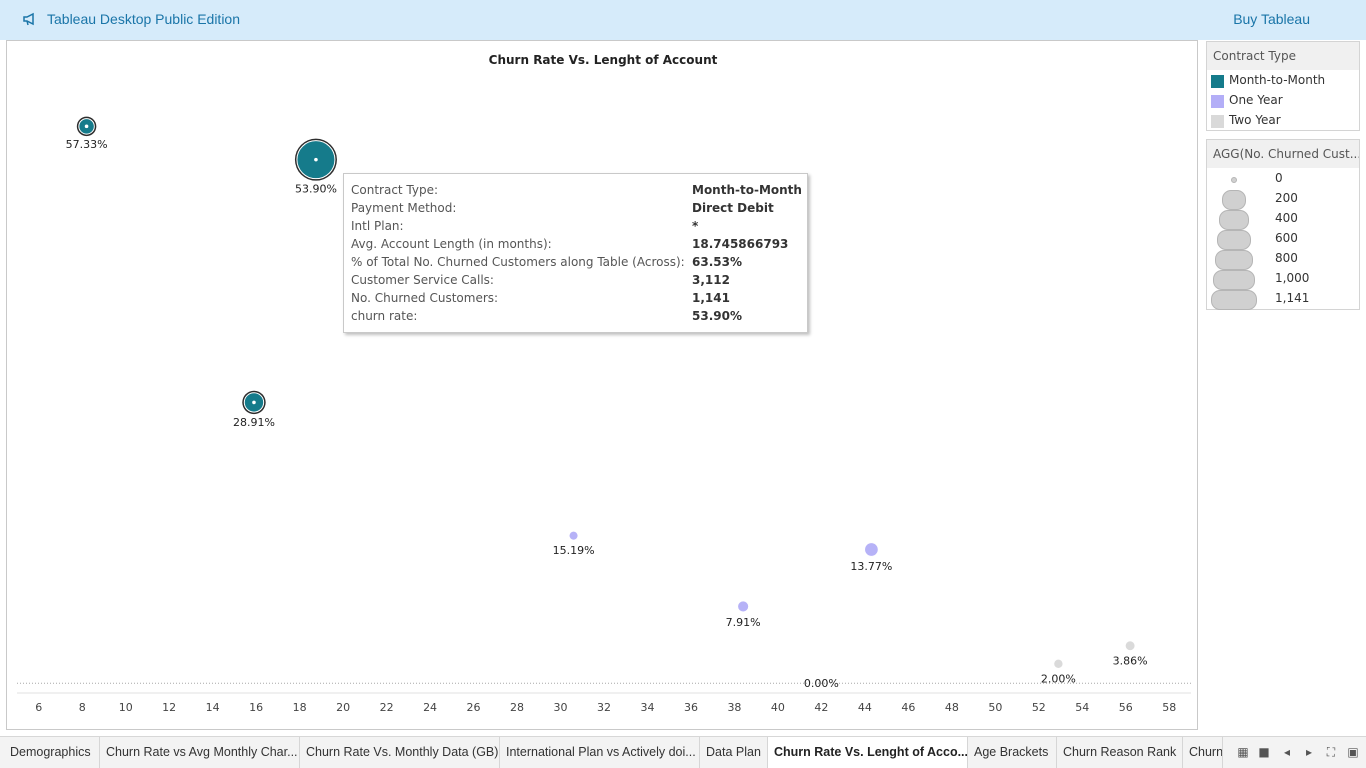 This screenshot has height=768, width=1366. Describe the element at coordinates (576, 318) in the screenshot. I see `tooltip-row: churn rate: 53.90%` at that location.